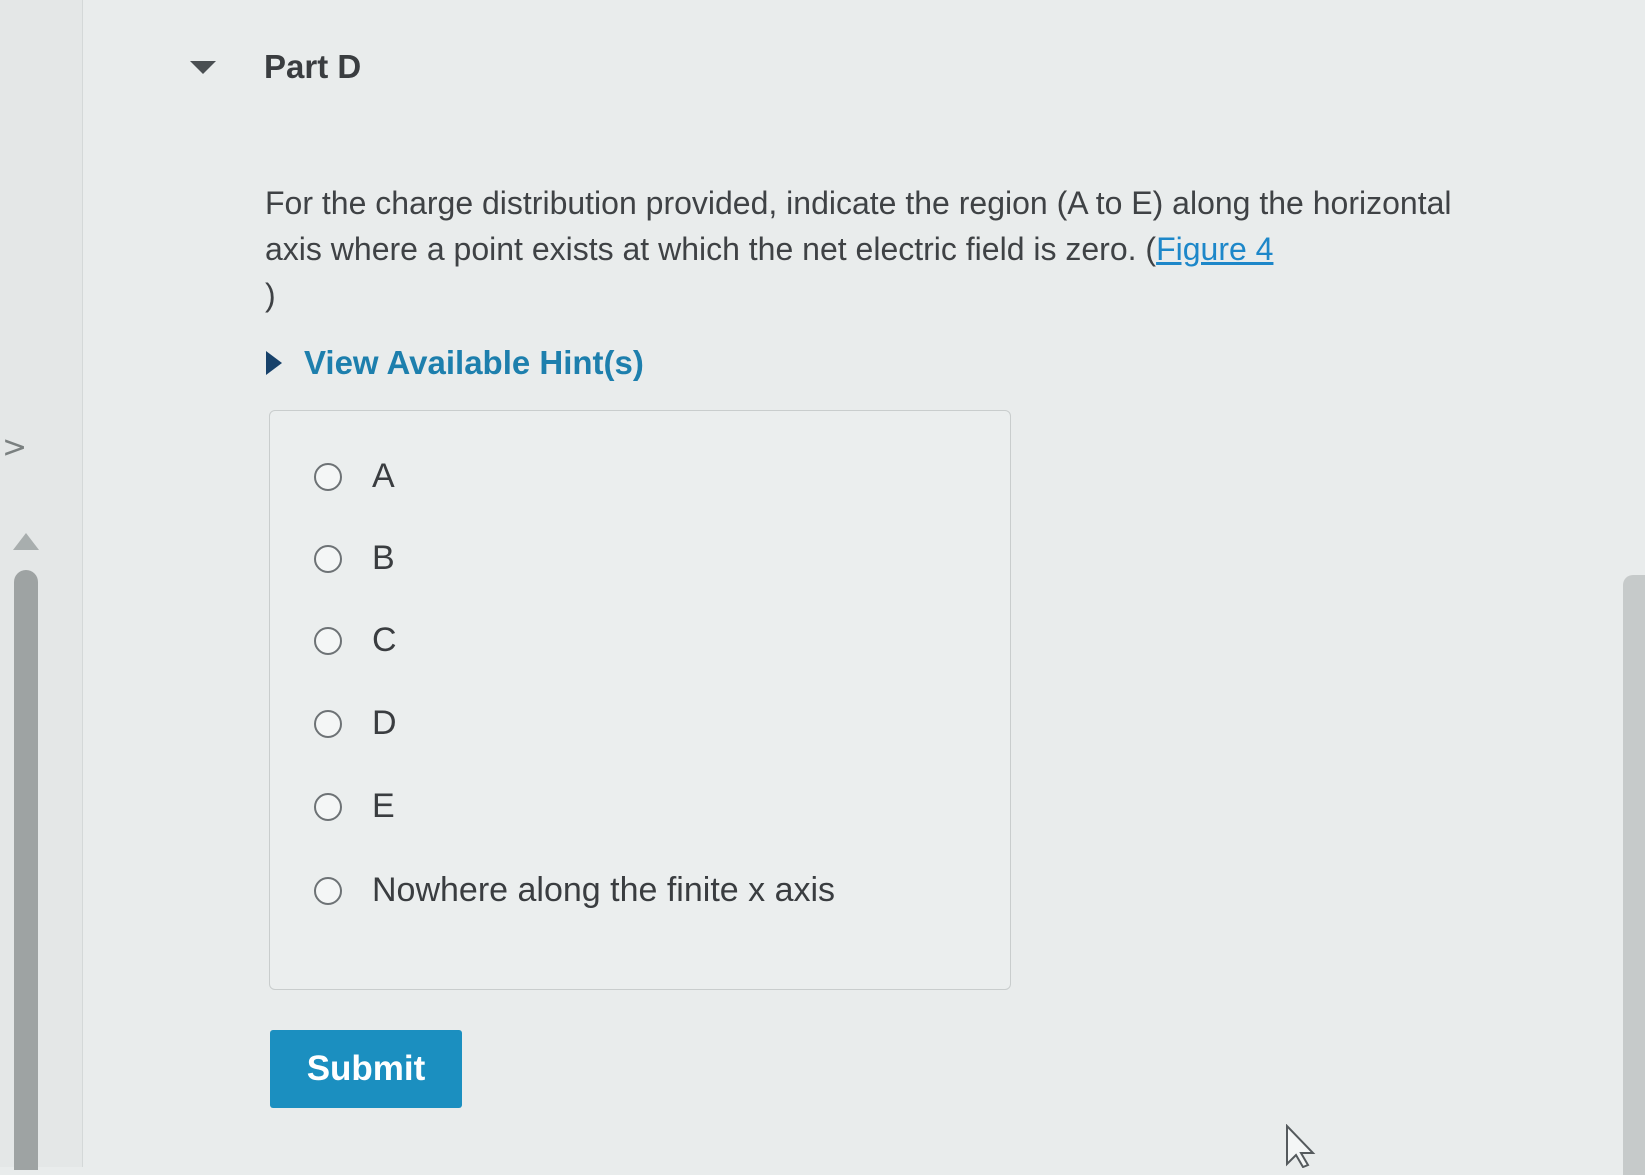  I want to click on choice-label: C, so click(384, 640).